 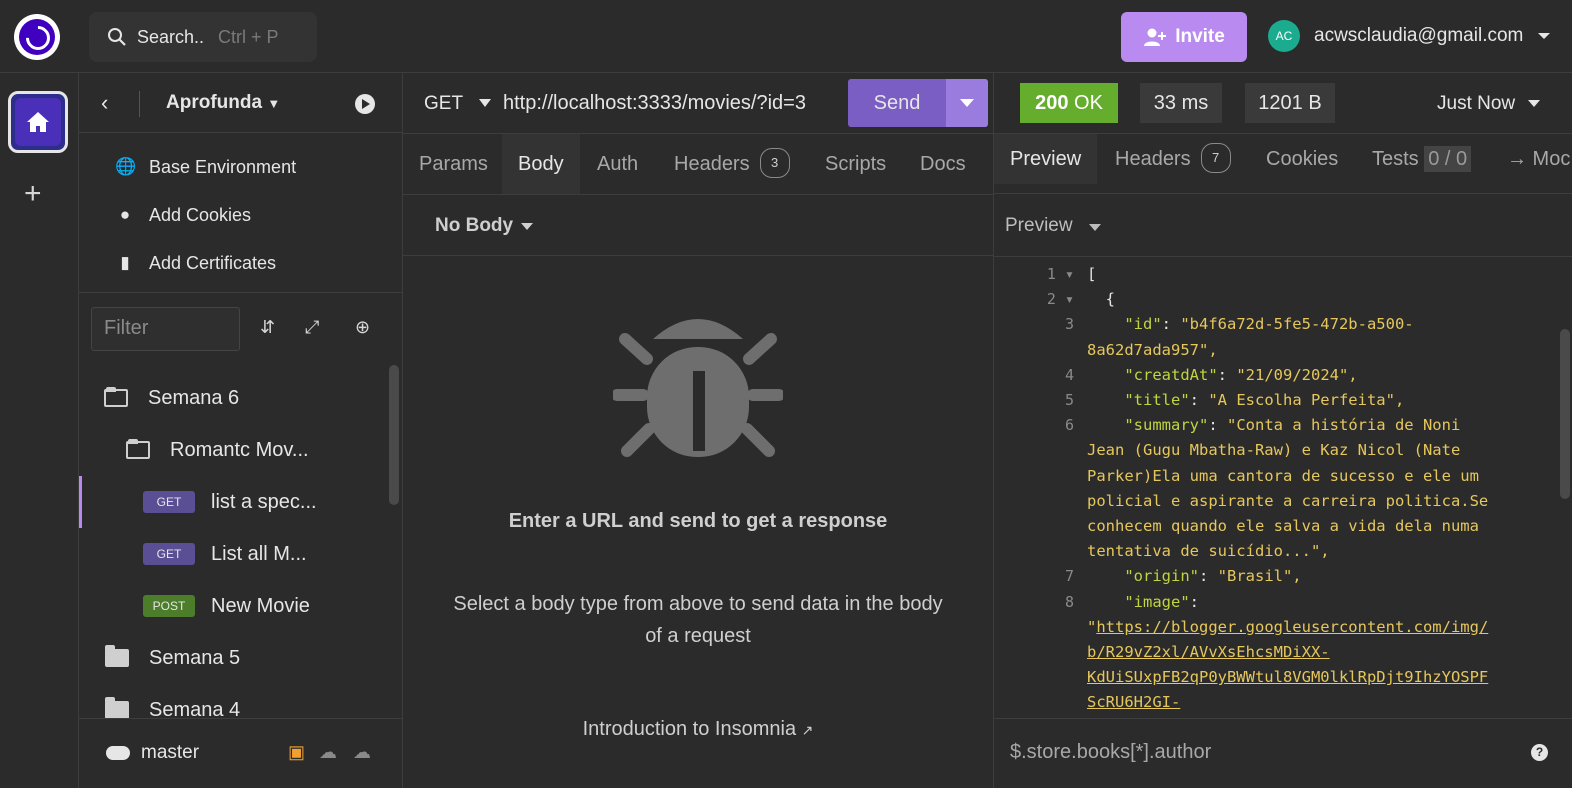 I want to click on home-icon, so click(x=38, y=122).